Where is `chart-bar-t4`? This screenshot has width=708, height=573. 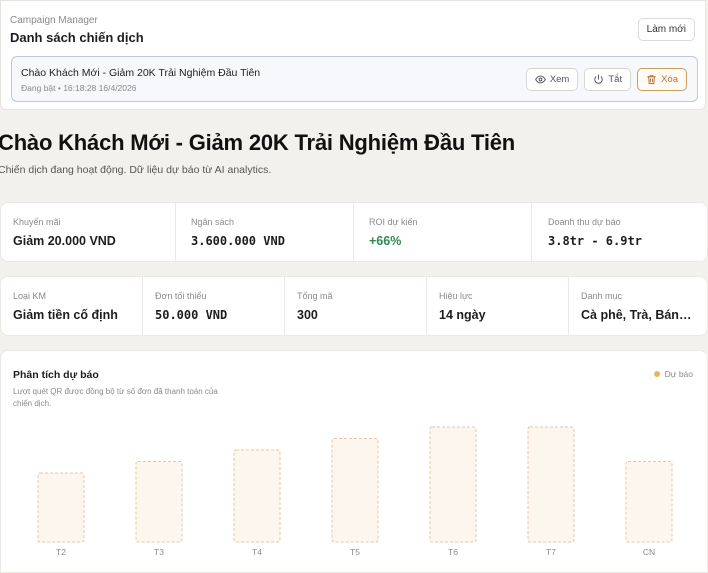
chart-bar-t4 is located at coordinates (257, 496).